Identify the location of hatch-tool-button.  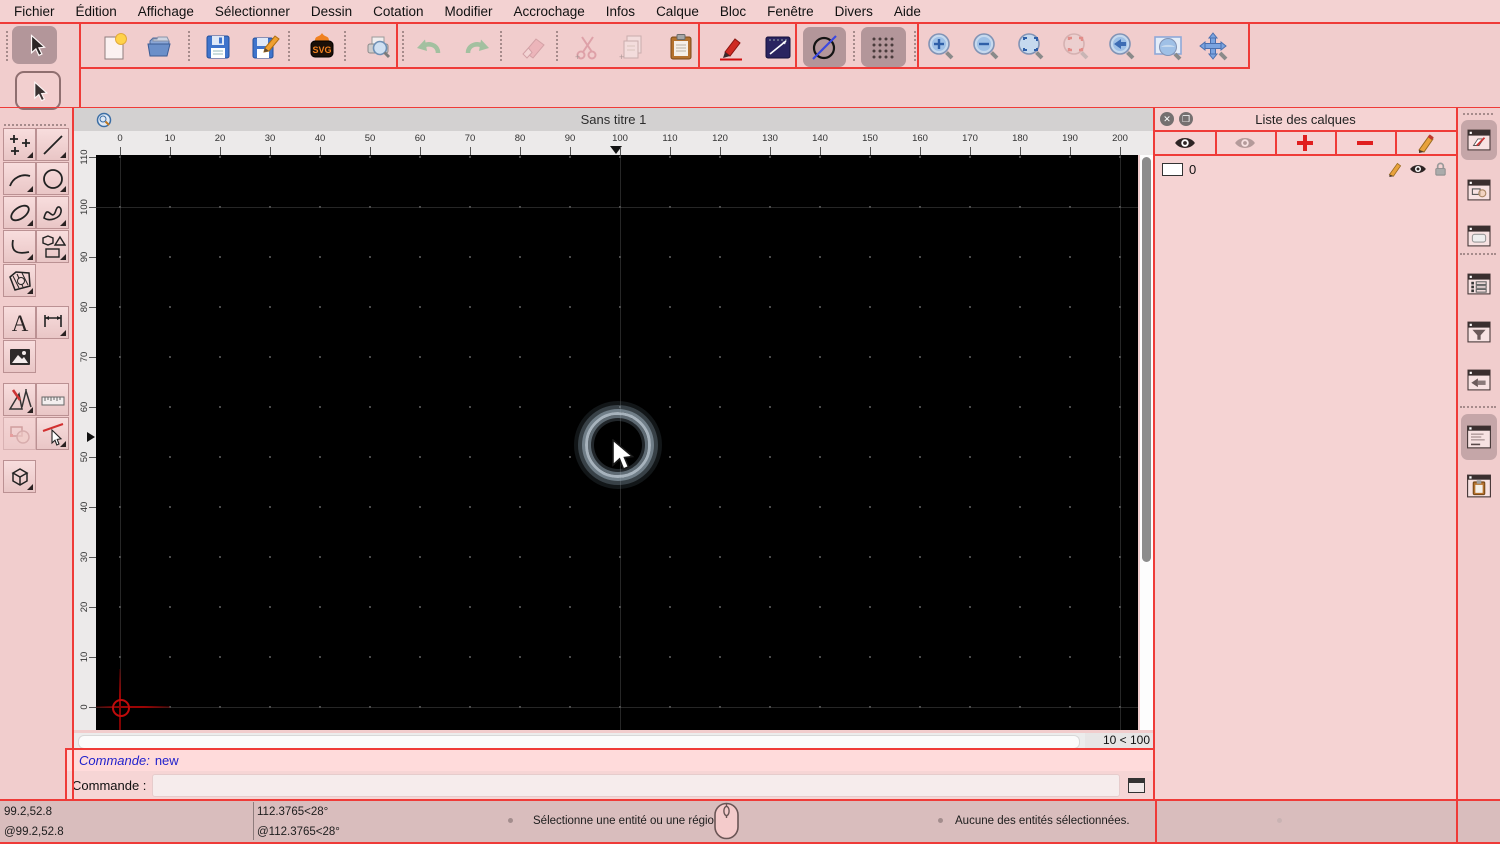
(19, 280).